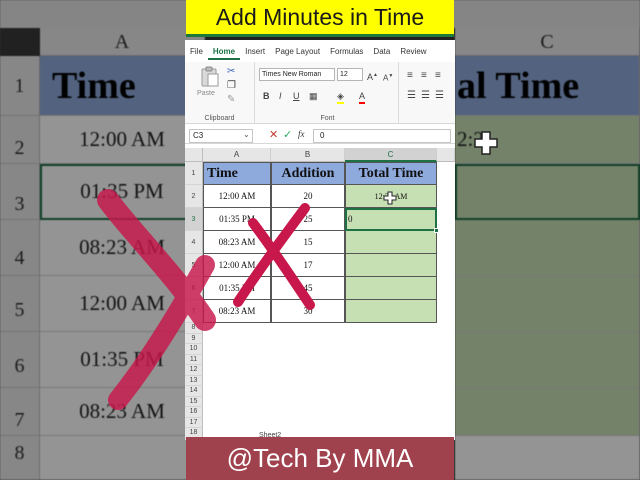  What do you see at coordinates (194, 196) in the screenshot?
I see `row-header: 2` at bounding box center [194, 196].